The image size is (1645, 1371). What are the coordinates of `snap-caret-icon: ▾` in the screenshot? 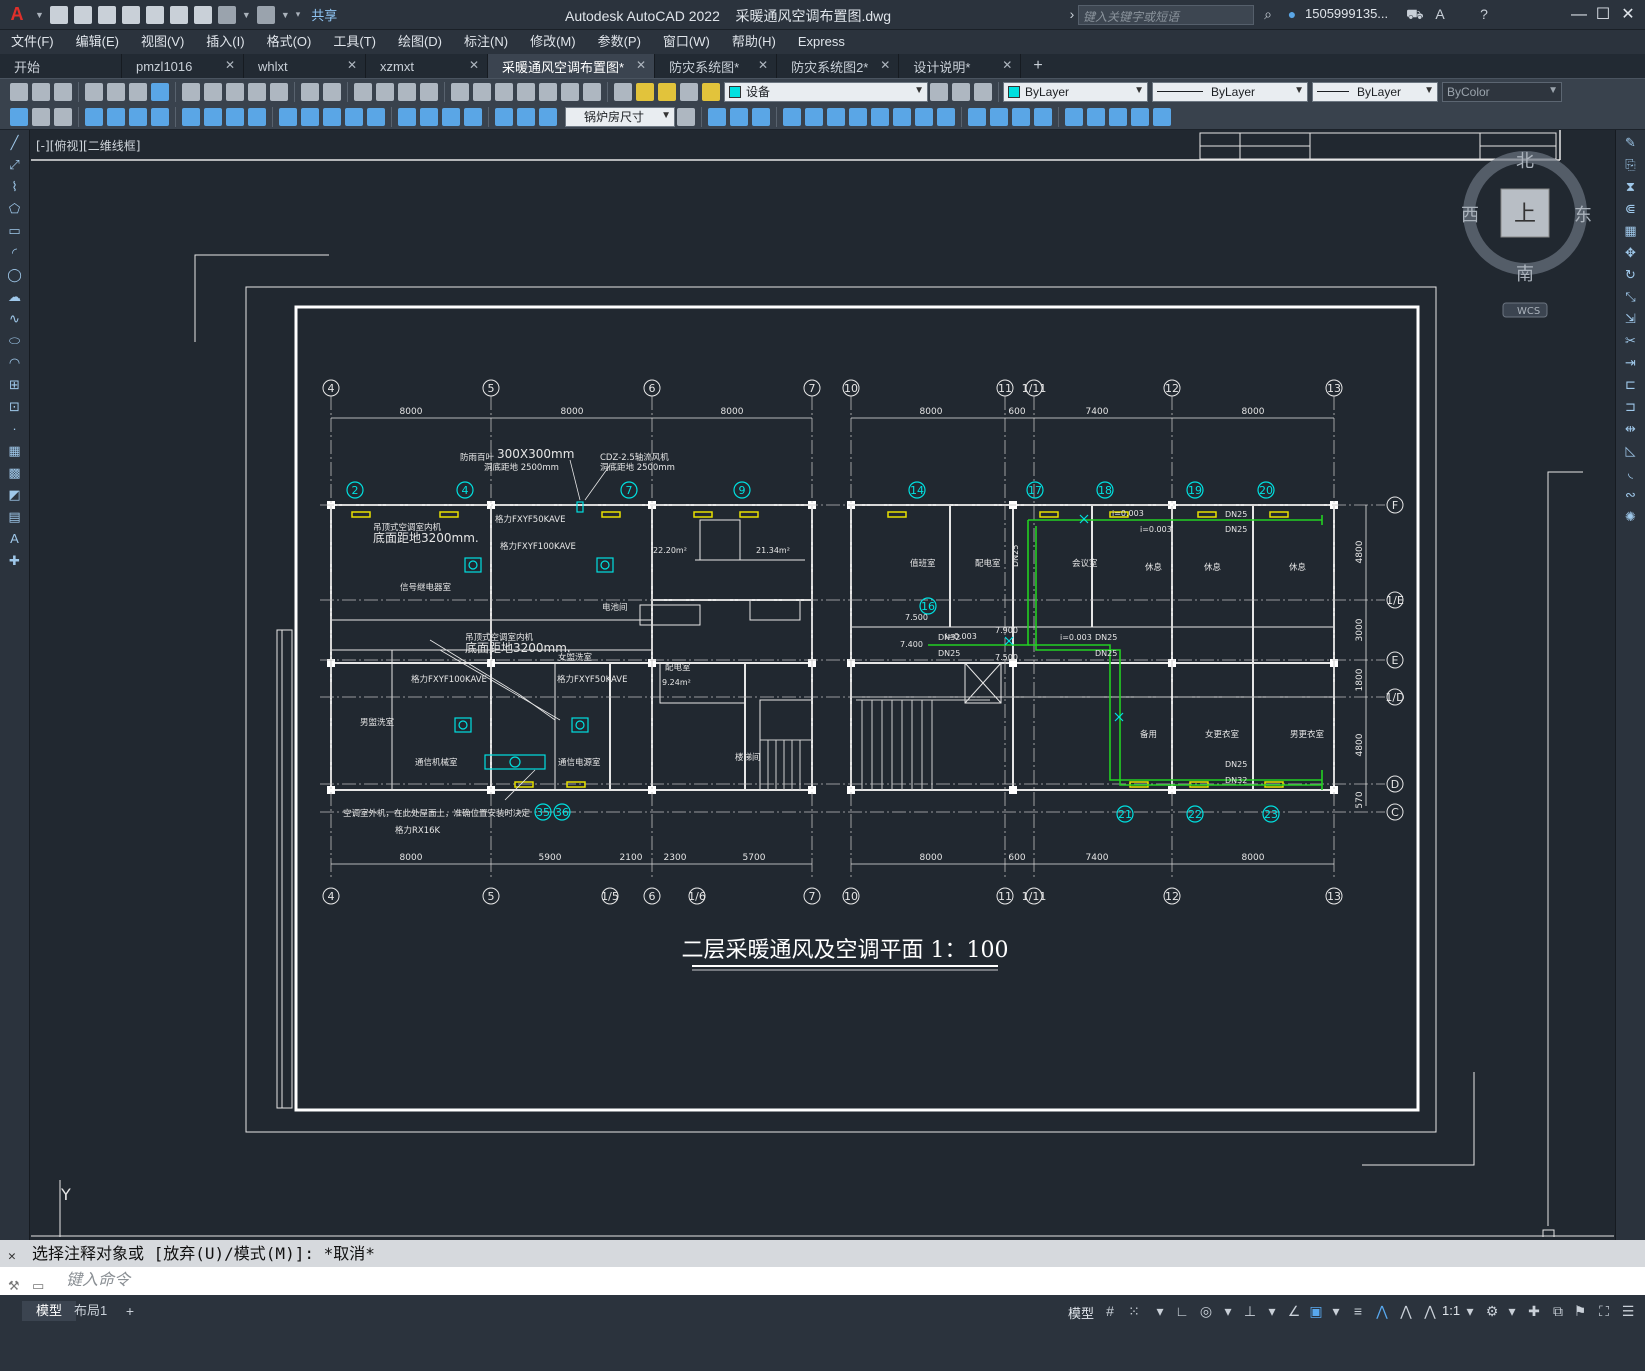 It's located at (1160, 1311).